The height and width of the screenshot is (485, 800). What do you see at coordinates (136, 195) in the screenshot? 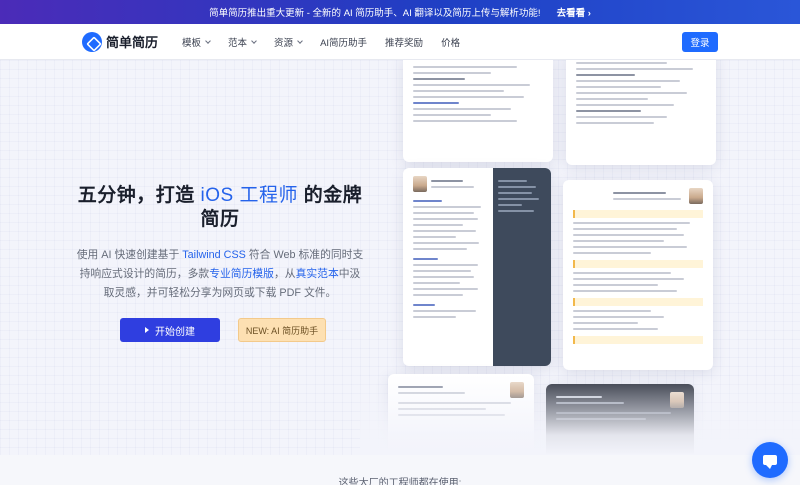
I see `hero-title-pre: 五分钟，打造` at bounding box center [136, 195].